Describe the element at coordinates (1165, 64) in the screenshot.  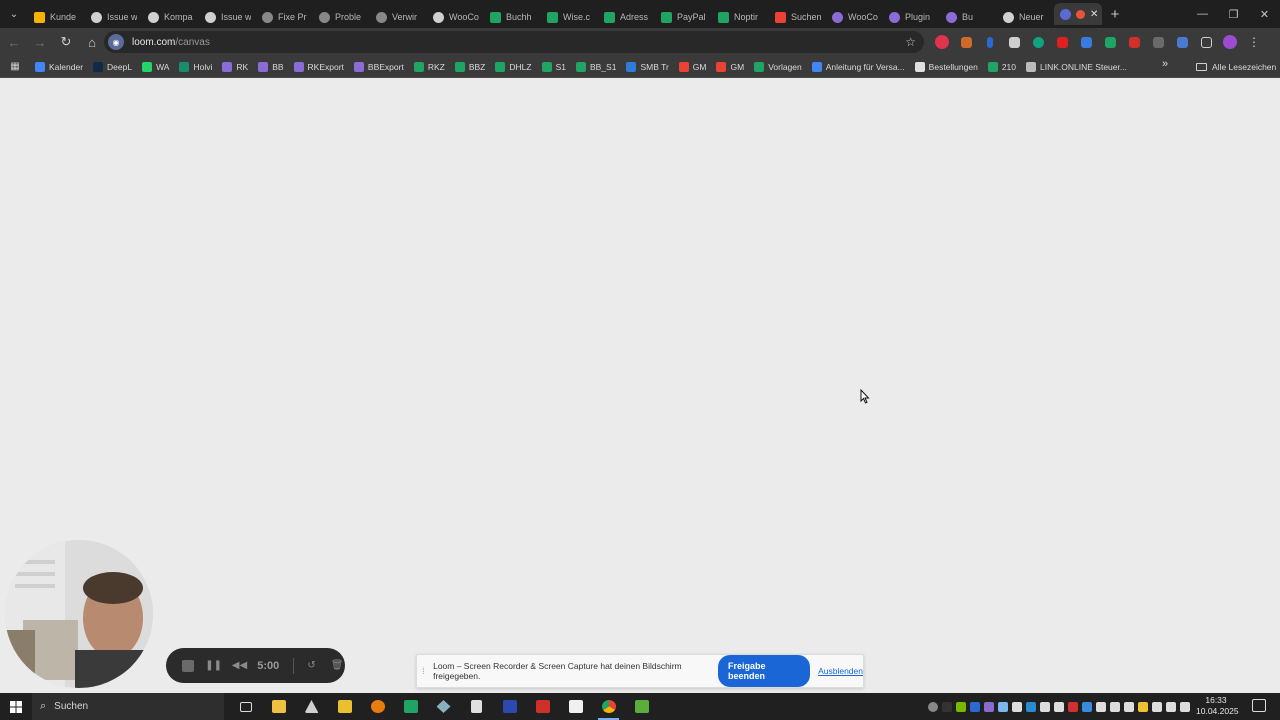
I see `bookmarks-overflow-icon: »` at that location.